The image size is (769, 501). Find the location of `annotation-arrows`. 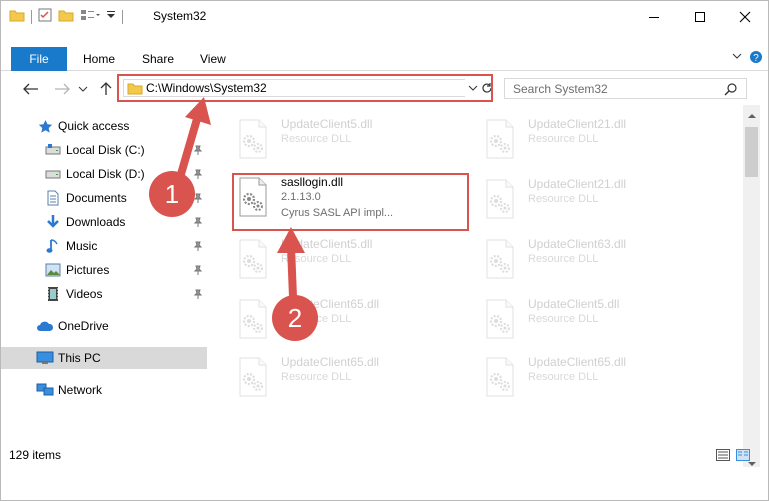

annotation-arrows is located at coordinates (240, 197).